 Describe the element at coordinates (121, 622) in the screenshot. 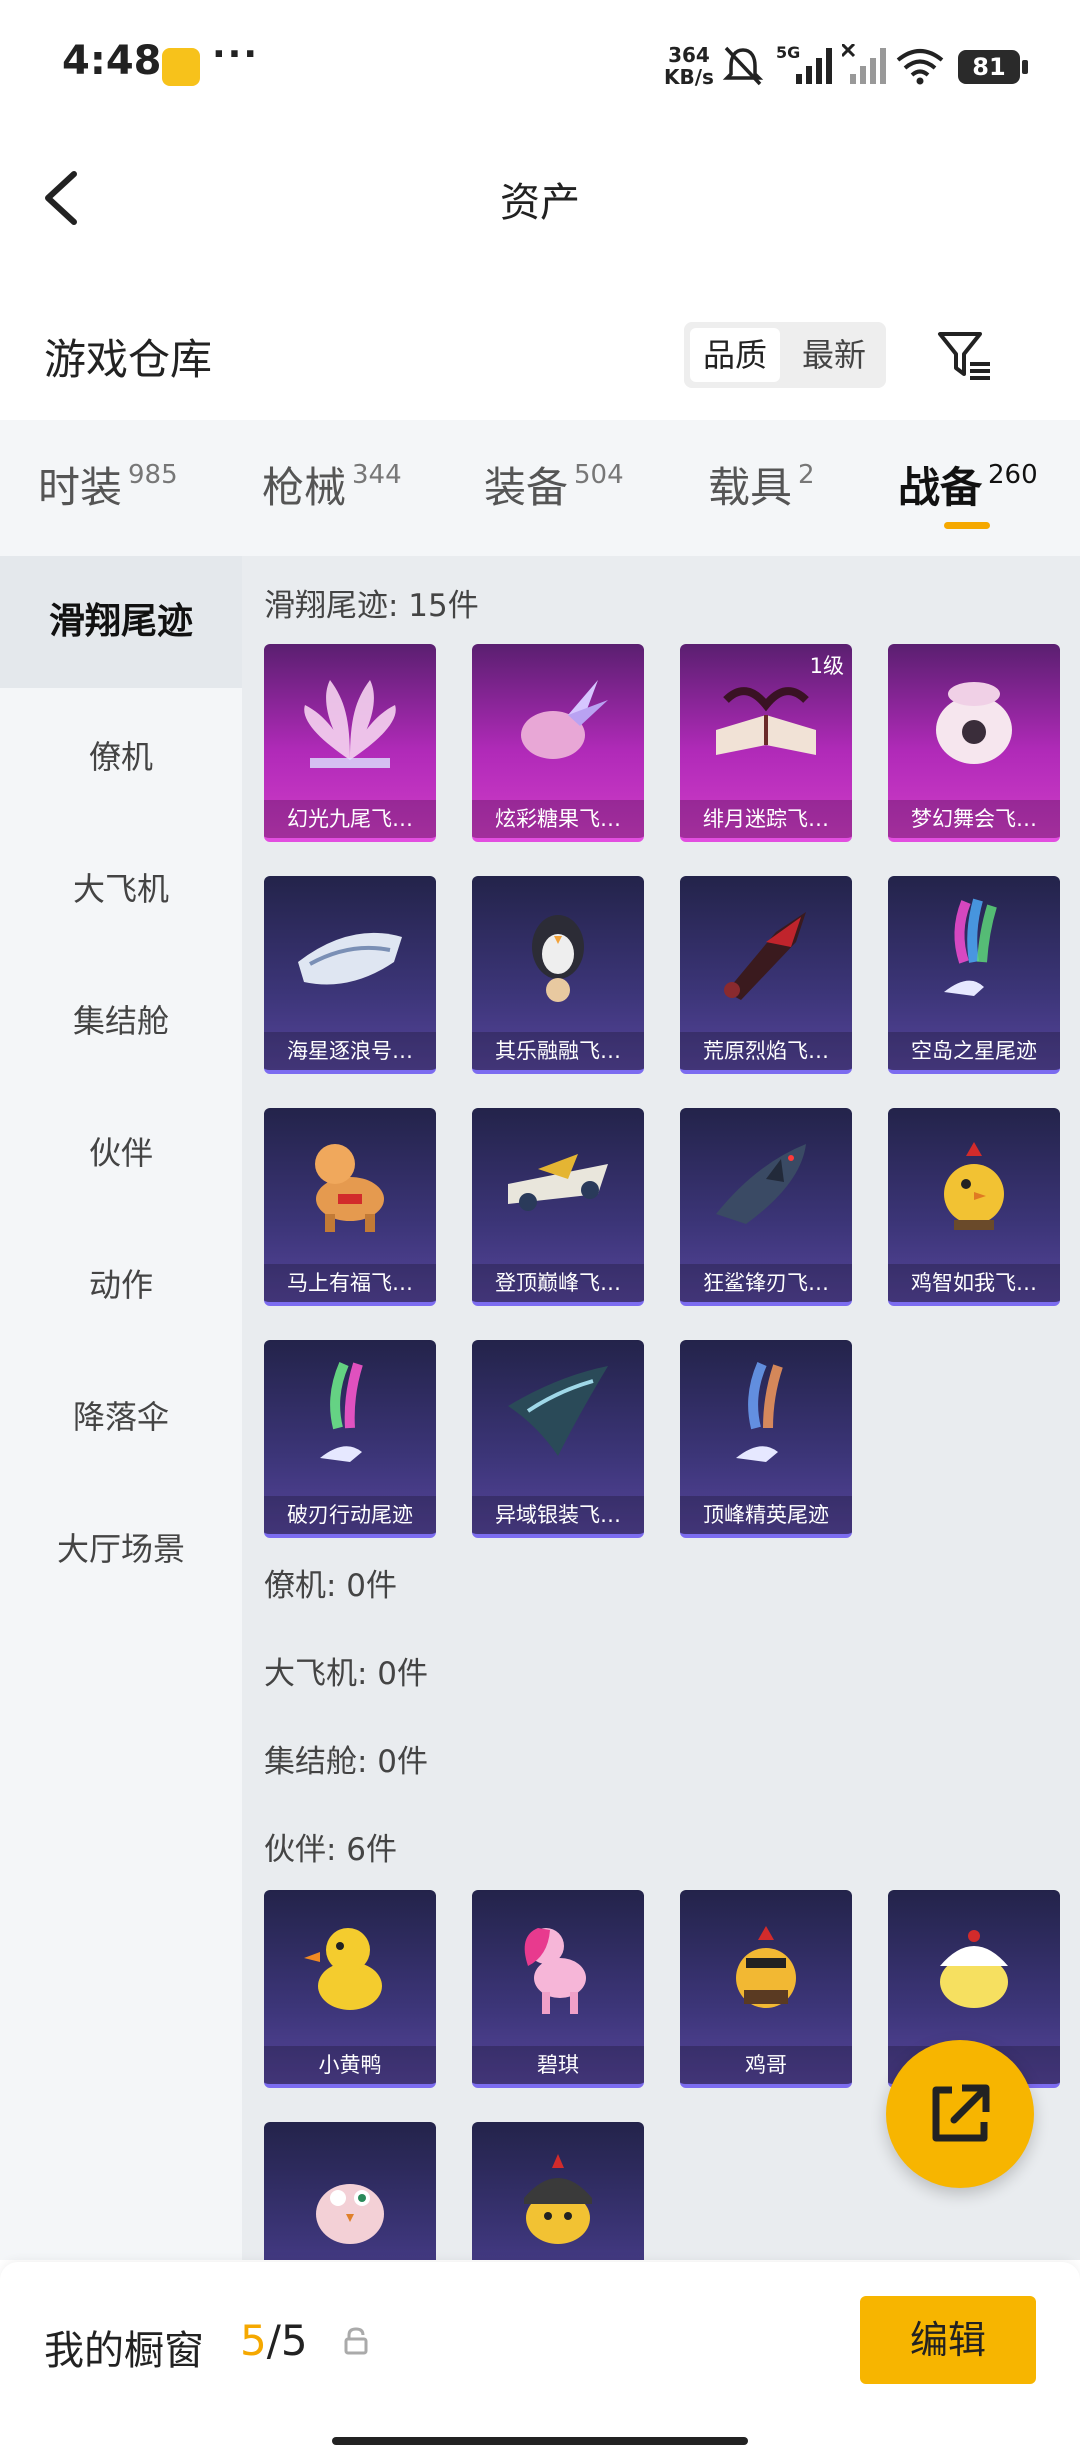

I see `nav-item-glide-trail: 滑翔尾迹` at that location.